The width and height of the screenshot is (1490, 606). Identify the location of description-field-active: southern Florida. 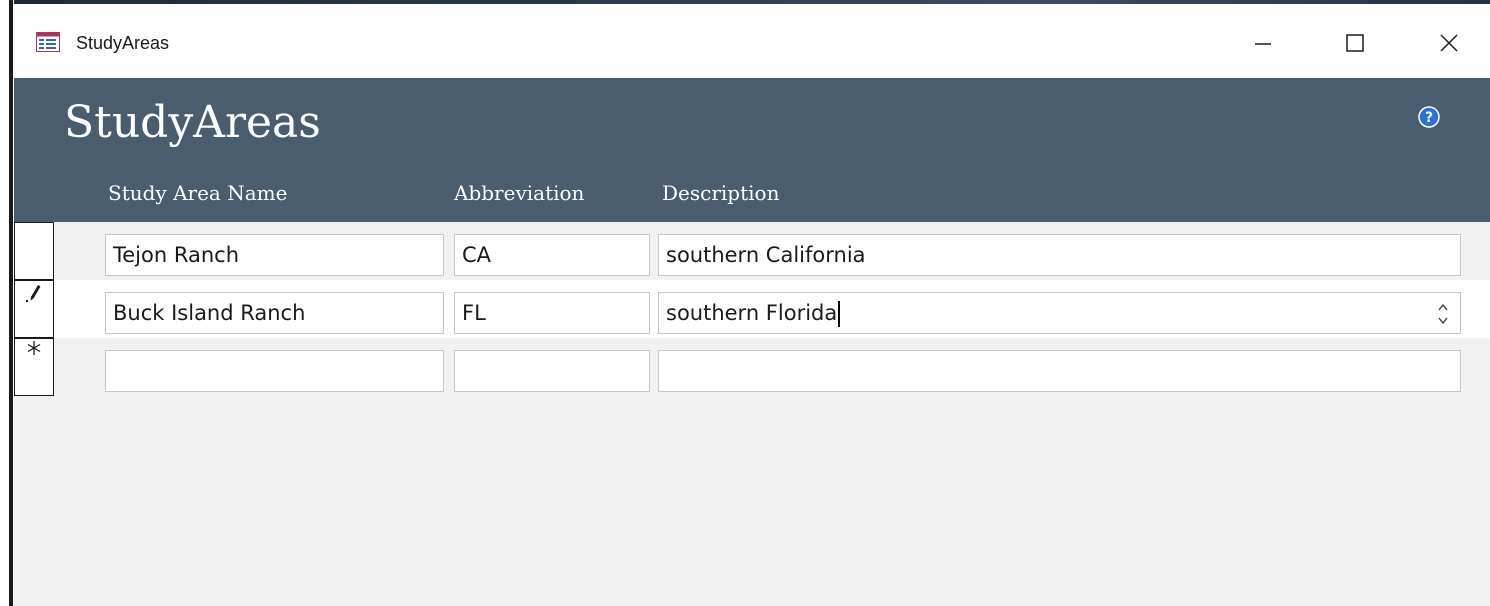
(1059, 313).